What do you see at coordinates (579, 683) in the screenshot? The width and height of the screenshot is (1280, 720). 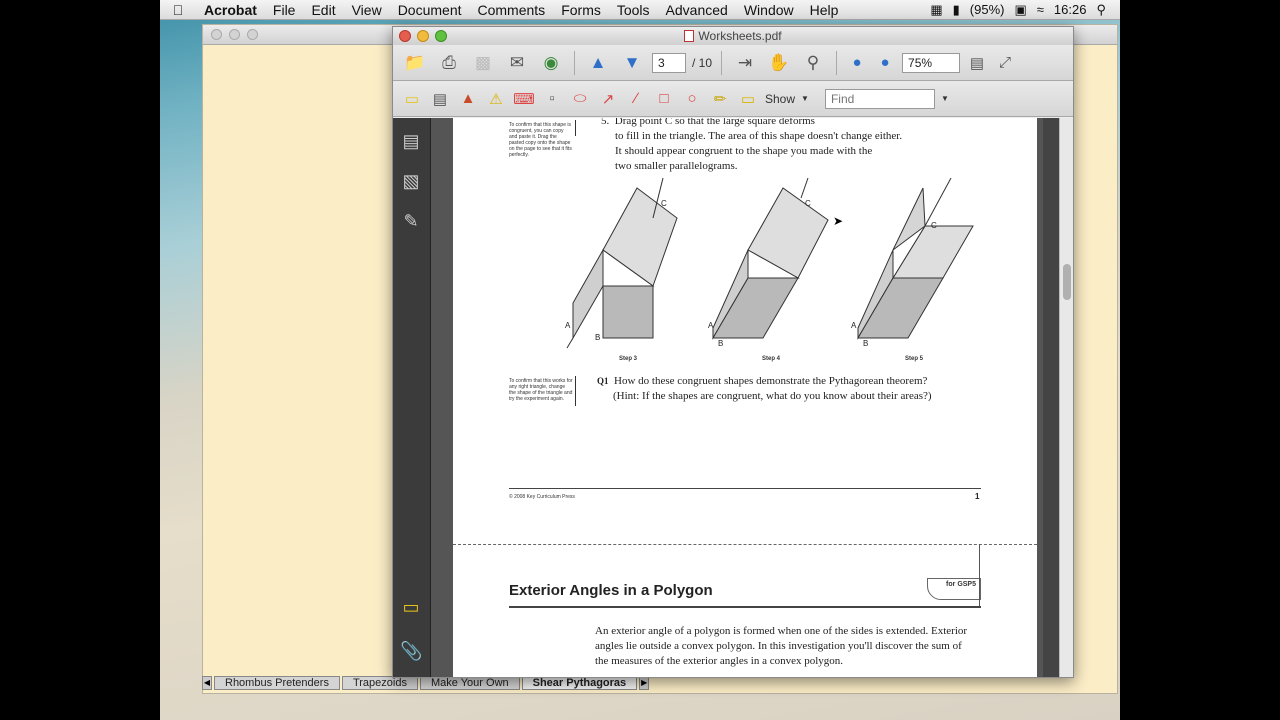 I see `tab-shear-pythagoras: Shear Pythagoras` at bounding box center [579, 683].